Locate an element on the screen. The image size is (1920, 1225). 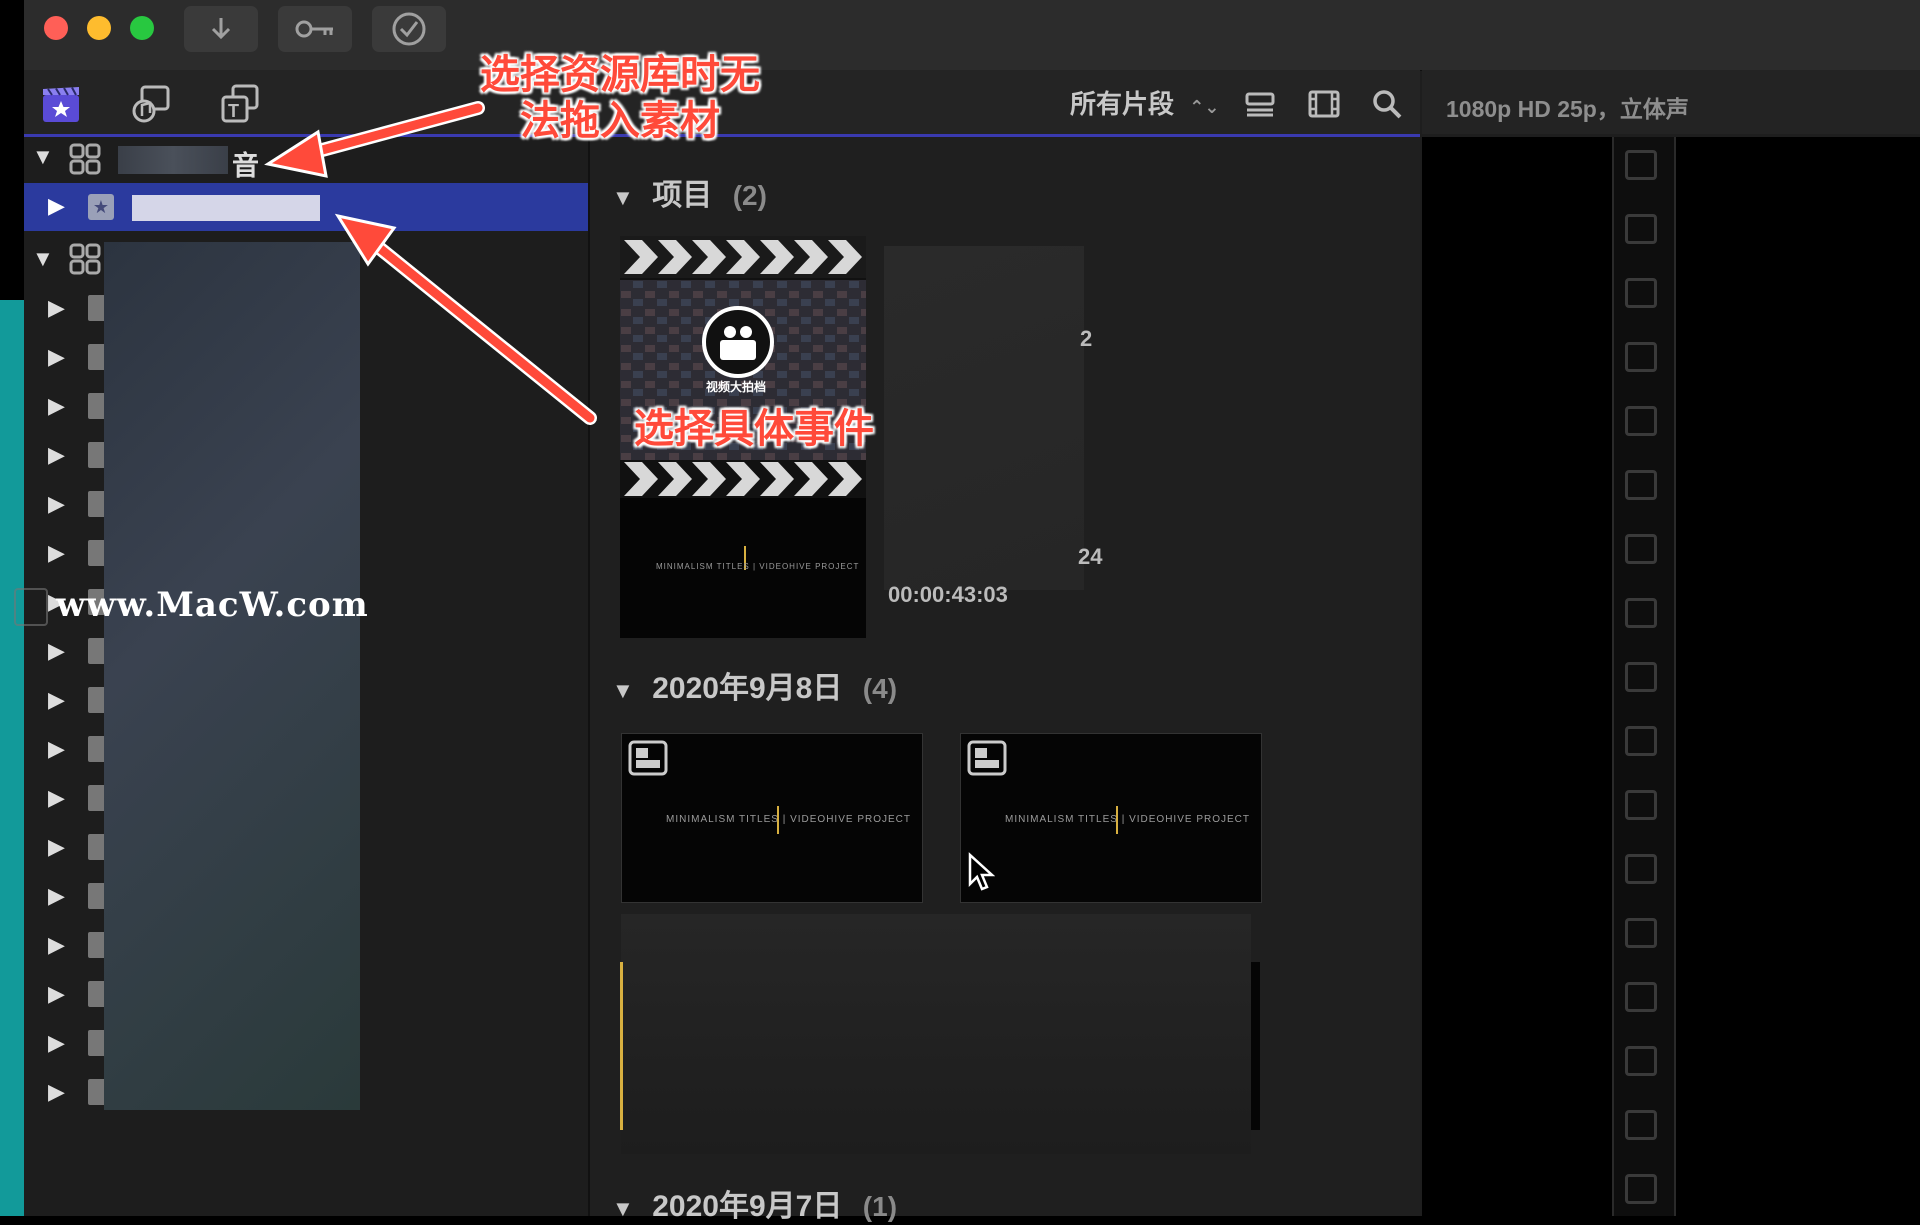
library-annotation-line: 选择资源库时无 is located at coordinates (620, 75).